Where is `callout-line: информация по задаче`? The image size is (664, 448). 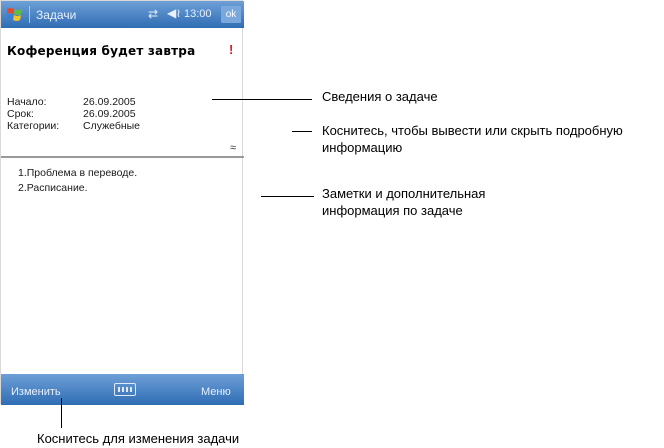 callout-line: информация по задаче is located at coordinates (392, 210).